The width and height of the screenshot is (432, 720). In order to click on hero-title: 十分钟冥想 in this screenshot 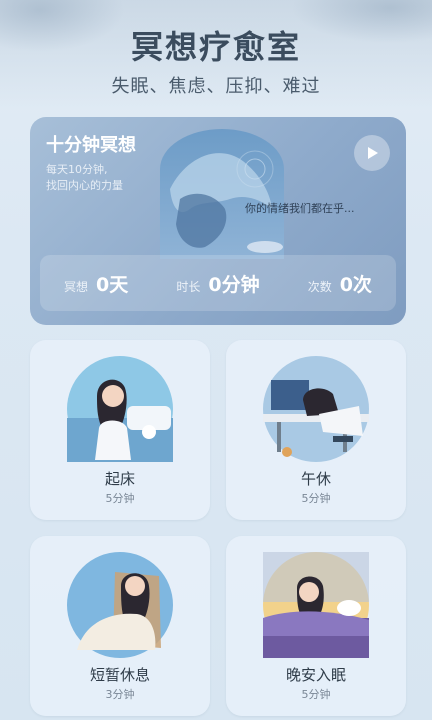, I will do `click(91, 145)`.